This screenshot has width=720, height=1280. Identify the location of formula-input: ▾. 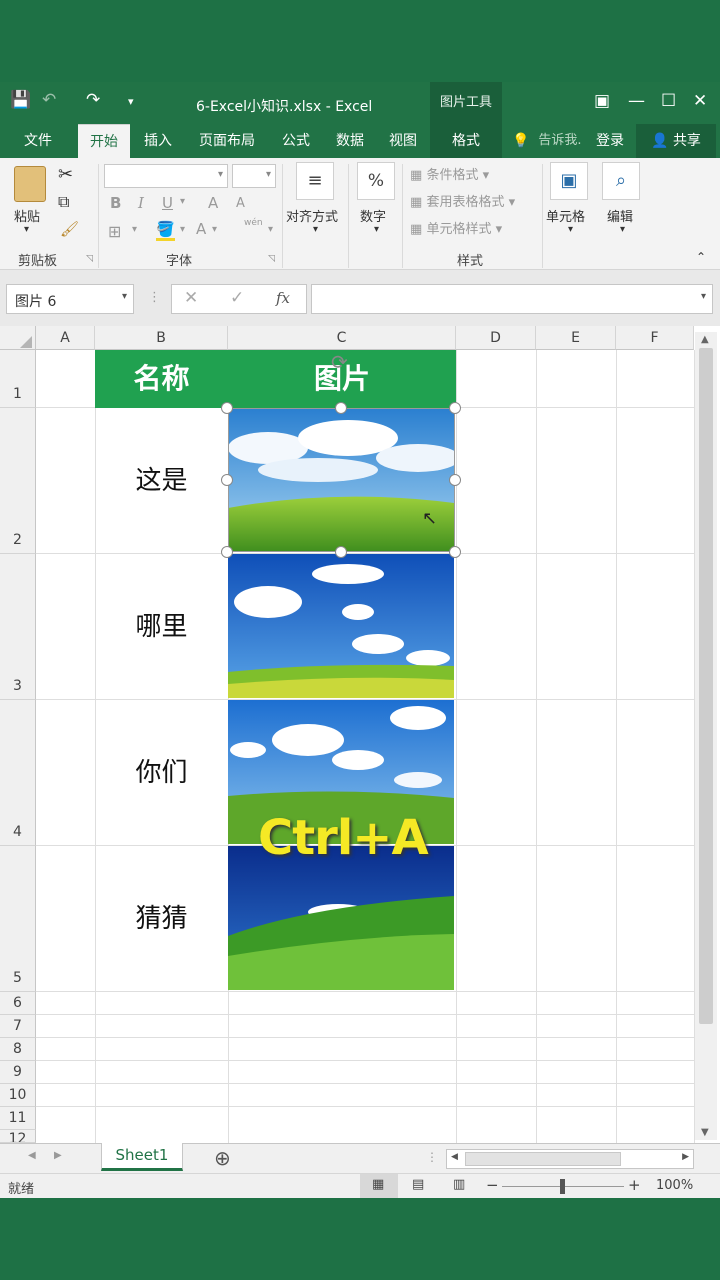
(512, 299).